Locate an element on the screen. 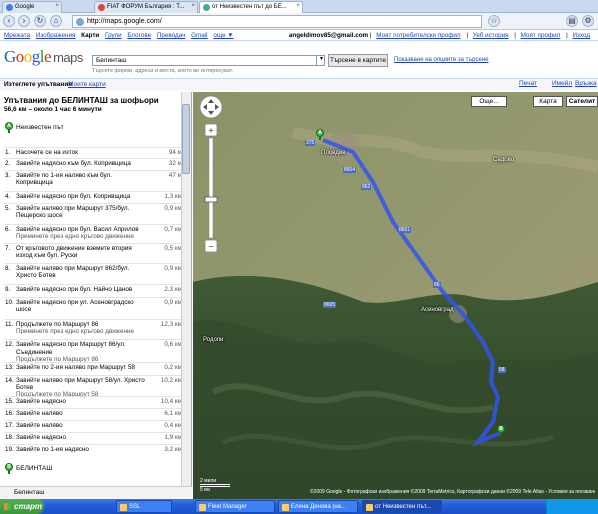 The image size is (598, 514). browser-tab-maps: от Неизвестен път до БЕ... × is located at coordinates (251, 7).